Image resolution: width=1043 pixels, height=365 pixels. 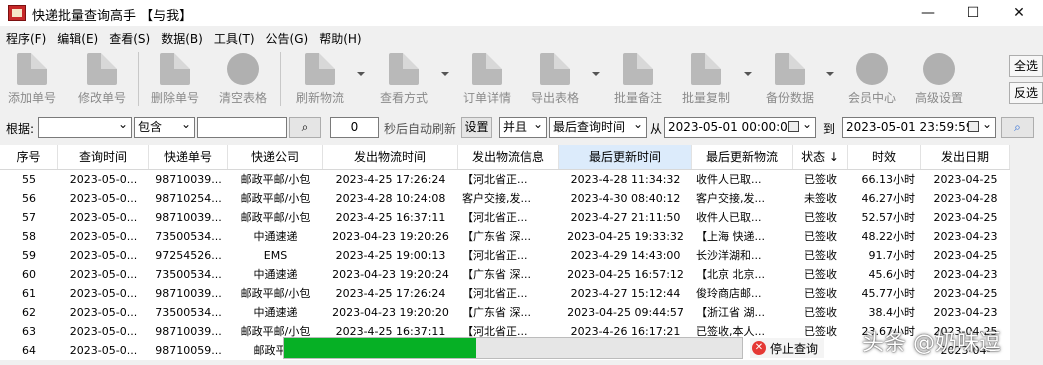 What do you see at coordinates (638, 69) in the screenshot?
I see `note-icon` at bounding box center [638, 69].